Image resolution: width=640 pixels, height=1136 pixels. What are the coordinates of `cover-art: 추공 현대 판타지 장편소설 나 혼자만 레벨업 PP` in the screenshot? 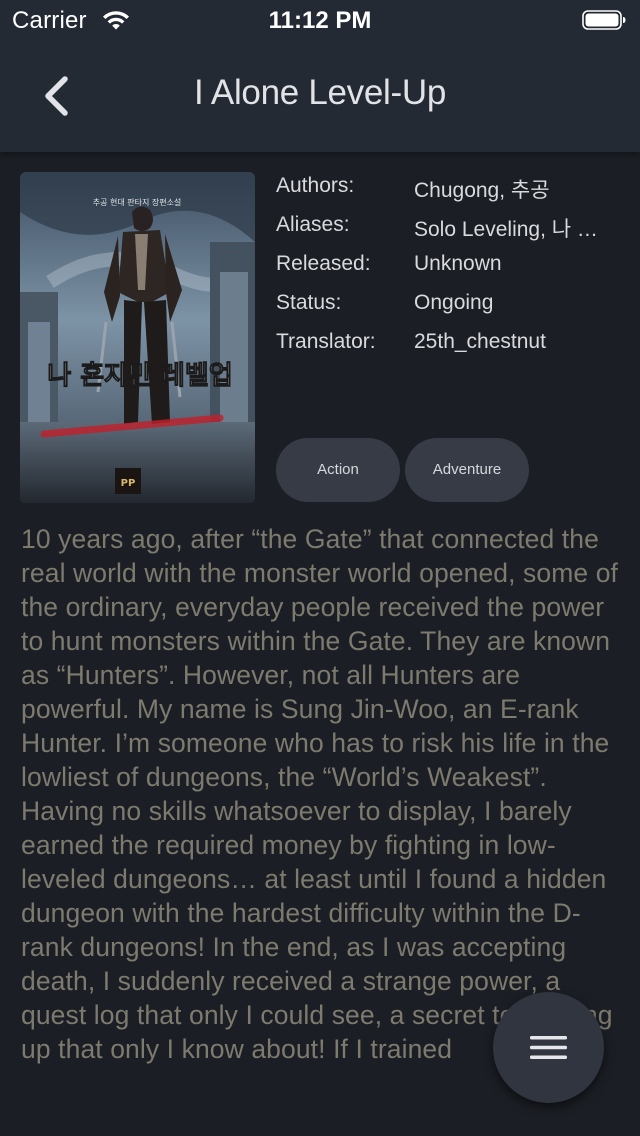 It's located at (137, 337).